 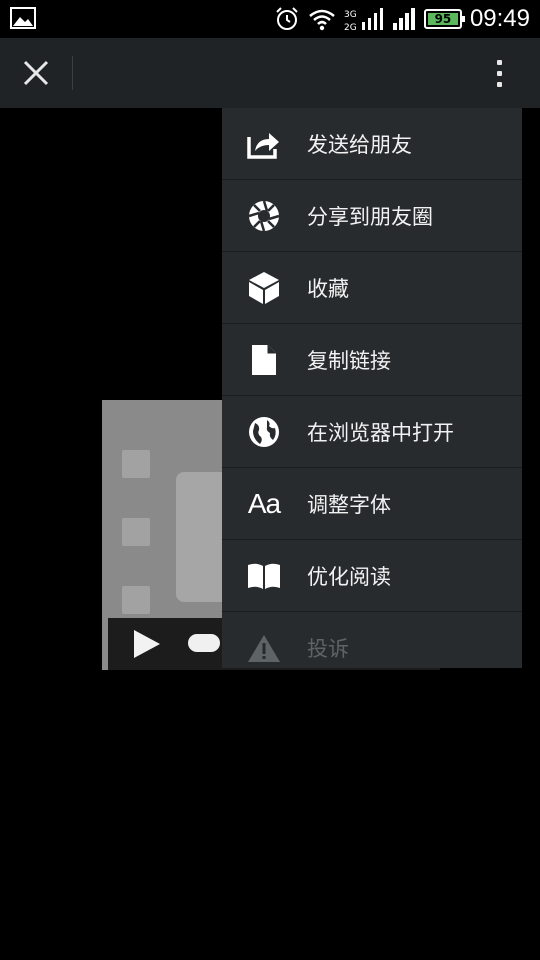 I want to click on menu-item-share-moments: 分享到朋友圈, so click(x=372, y=216).